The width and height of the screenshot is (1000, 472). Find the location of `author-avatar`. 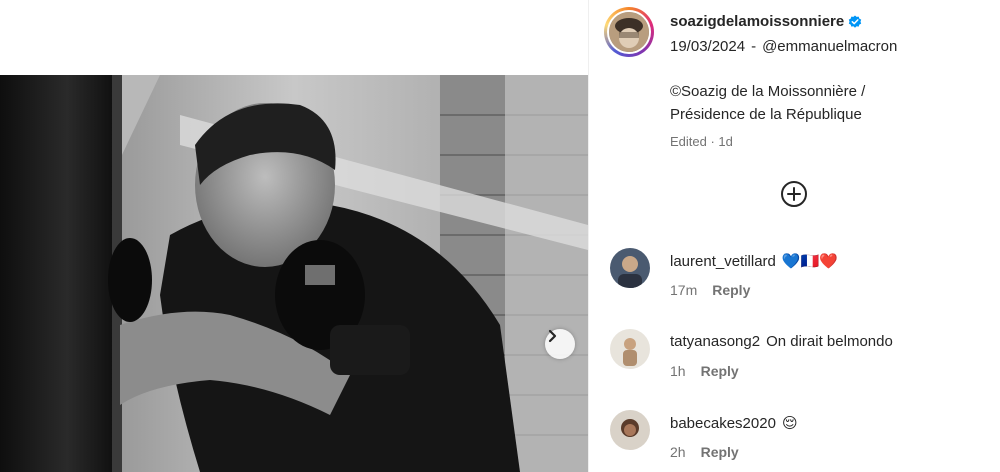

author-avatar is located at coordinates (629, 32).